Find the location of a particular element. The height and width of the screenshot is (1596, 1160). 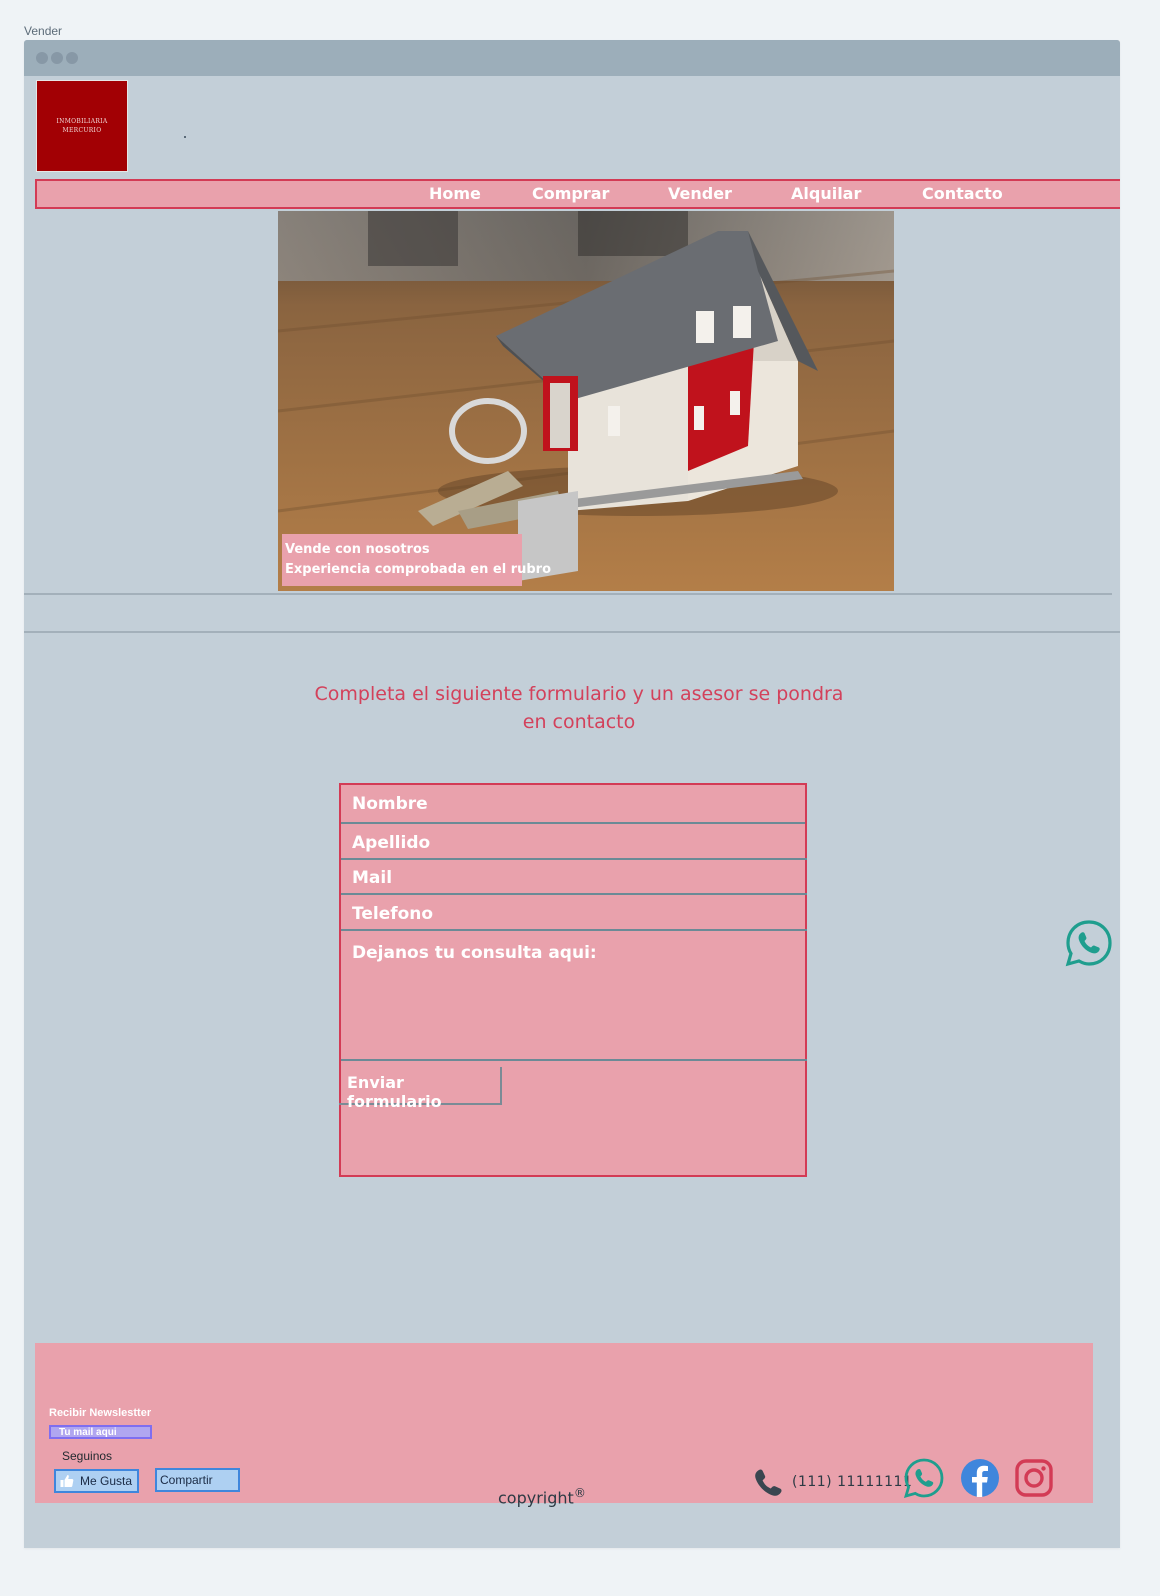

copyright: copyright® is located at coordinates (542, 1496).